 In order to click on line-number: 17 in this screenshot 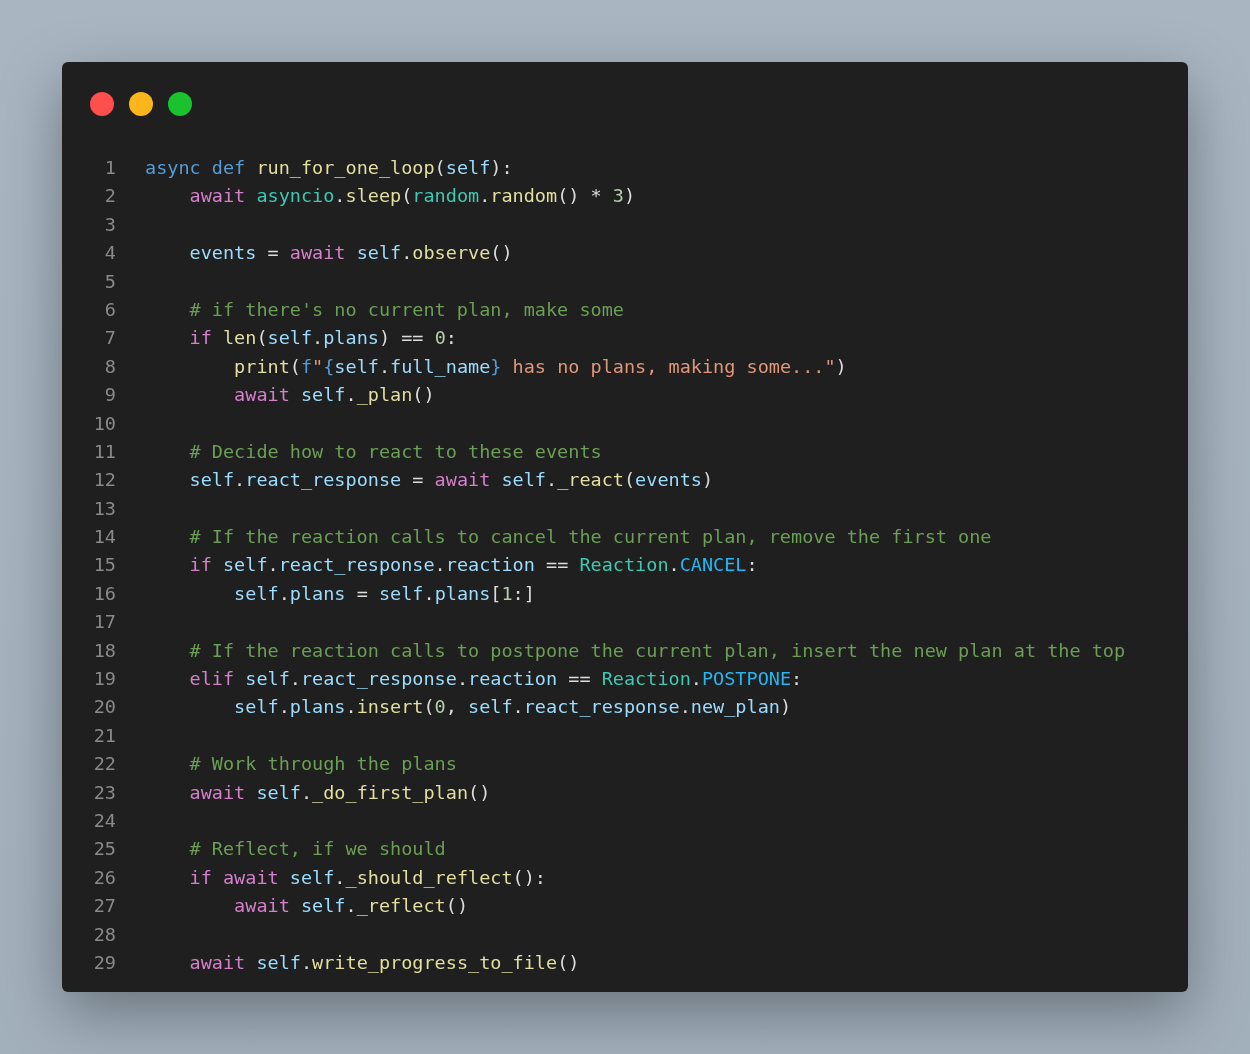, I will do `click(104, 622)`.